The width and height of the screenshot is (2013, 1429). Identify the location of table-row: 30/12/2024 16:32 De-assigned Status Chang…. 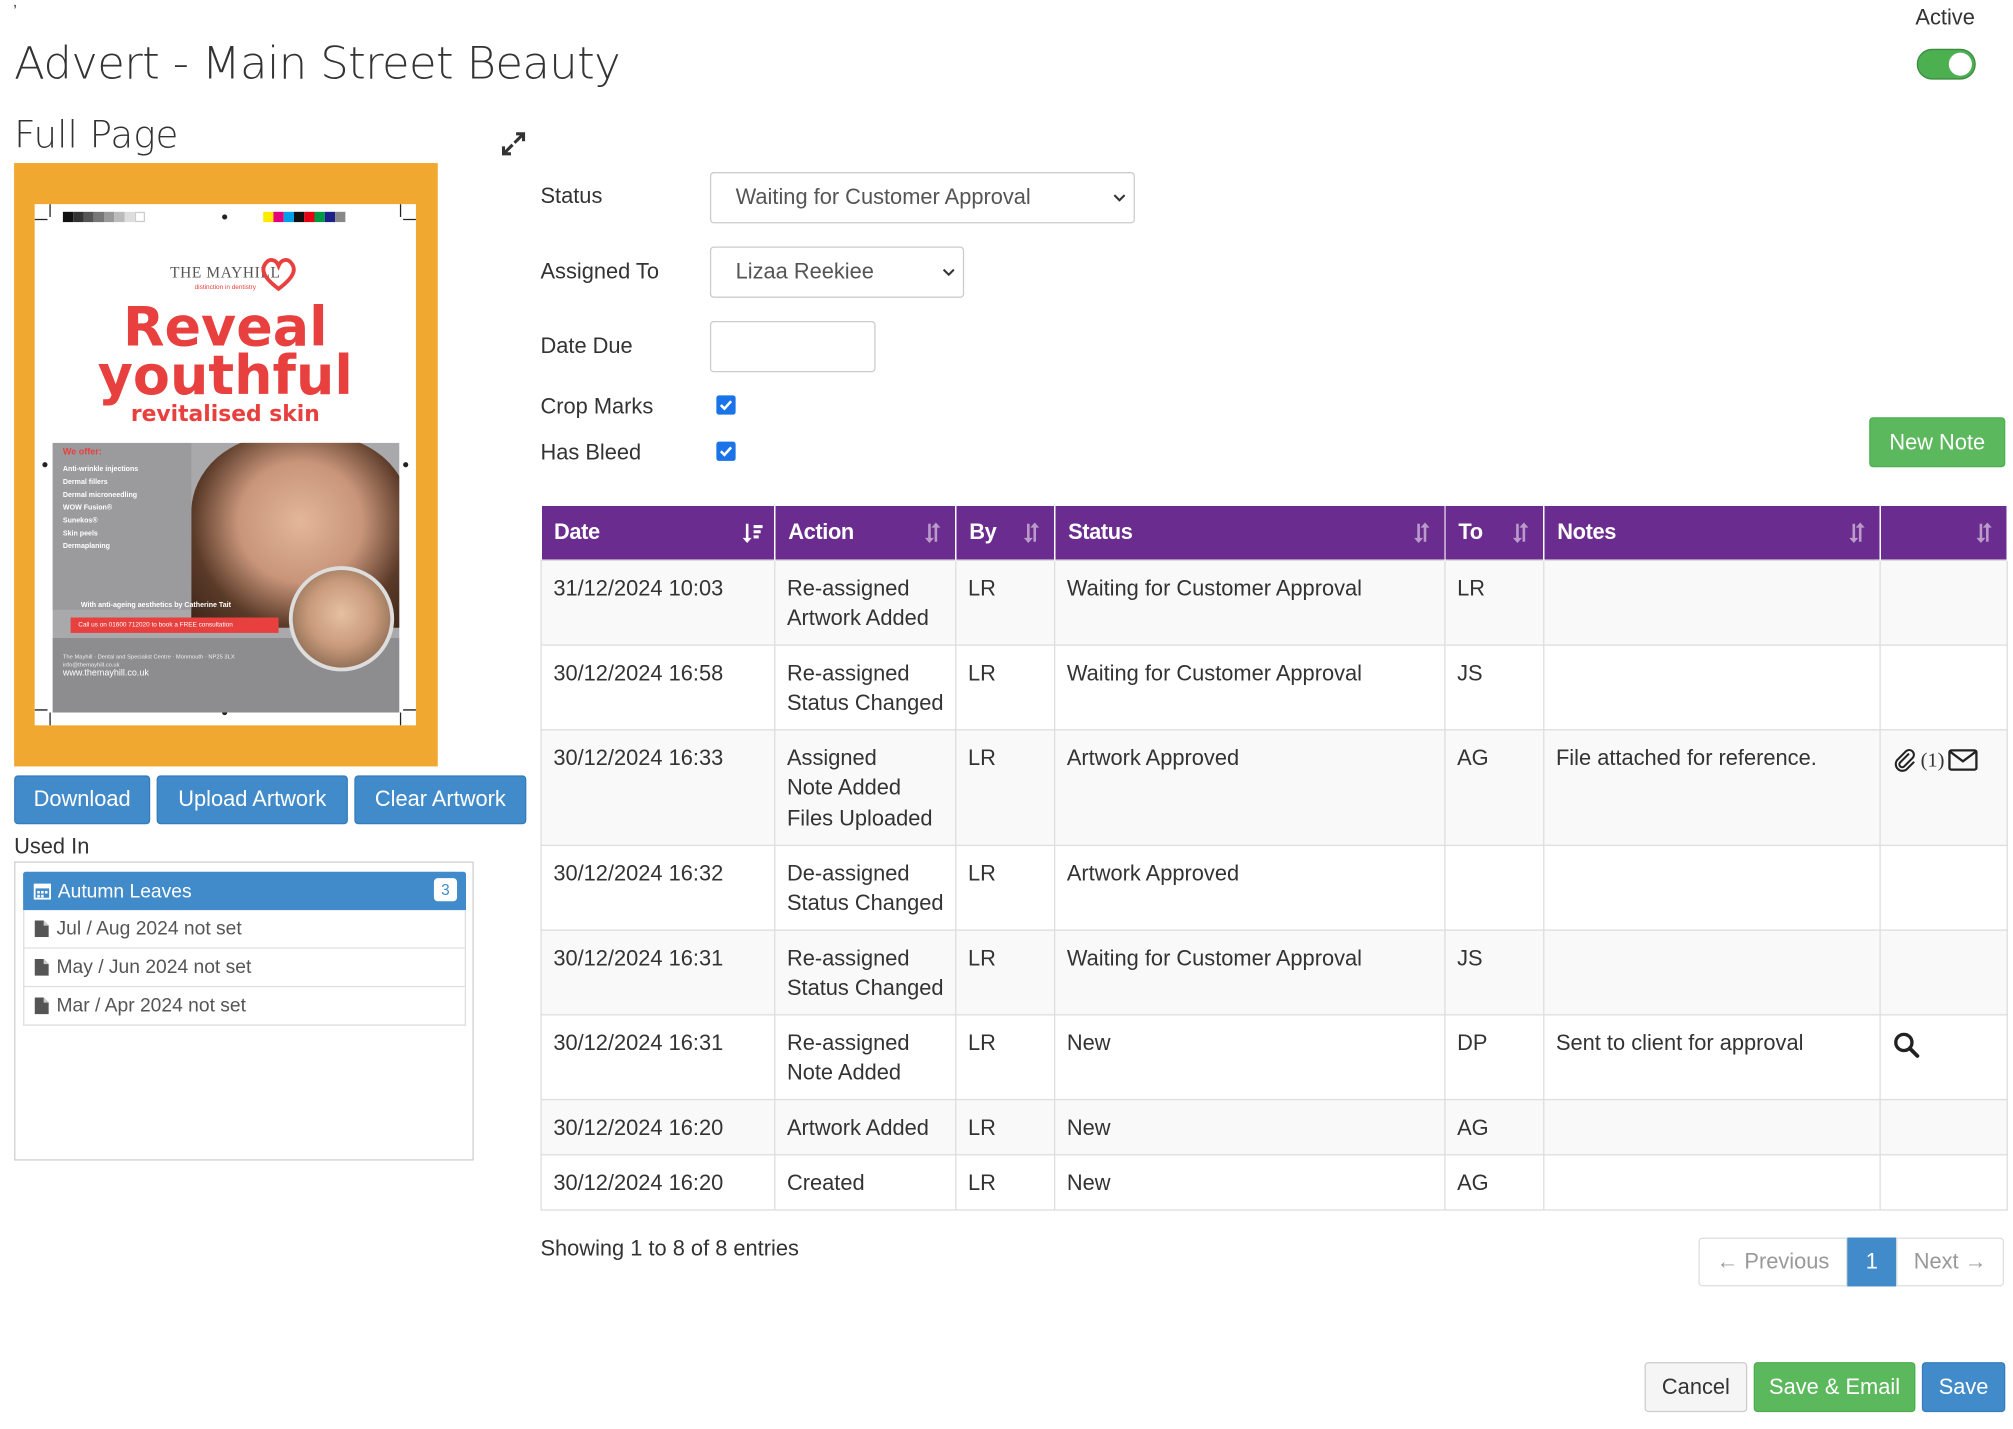
(1274, 887).